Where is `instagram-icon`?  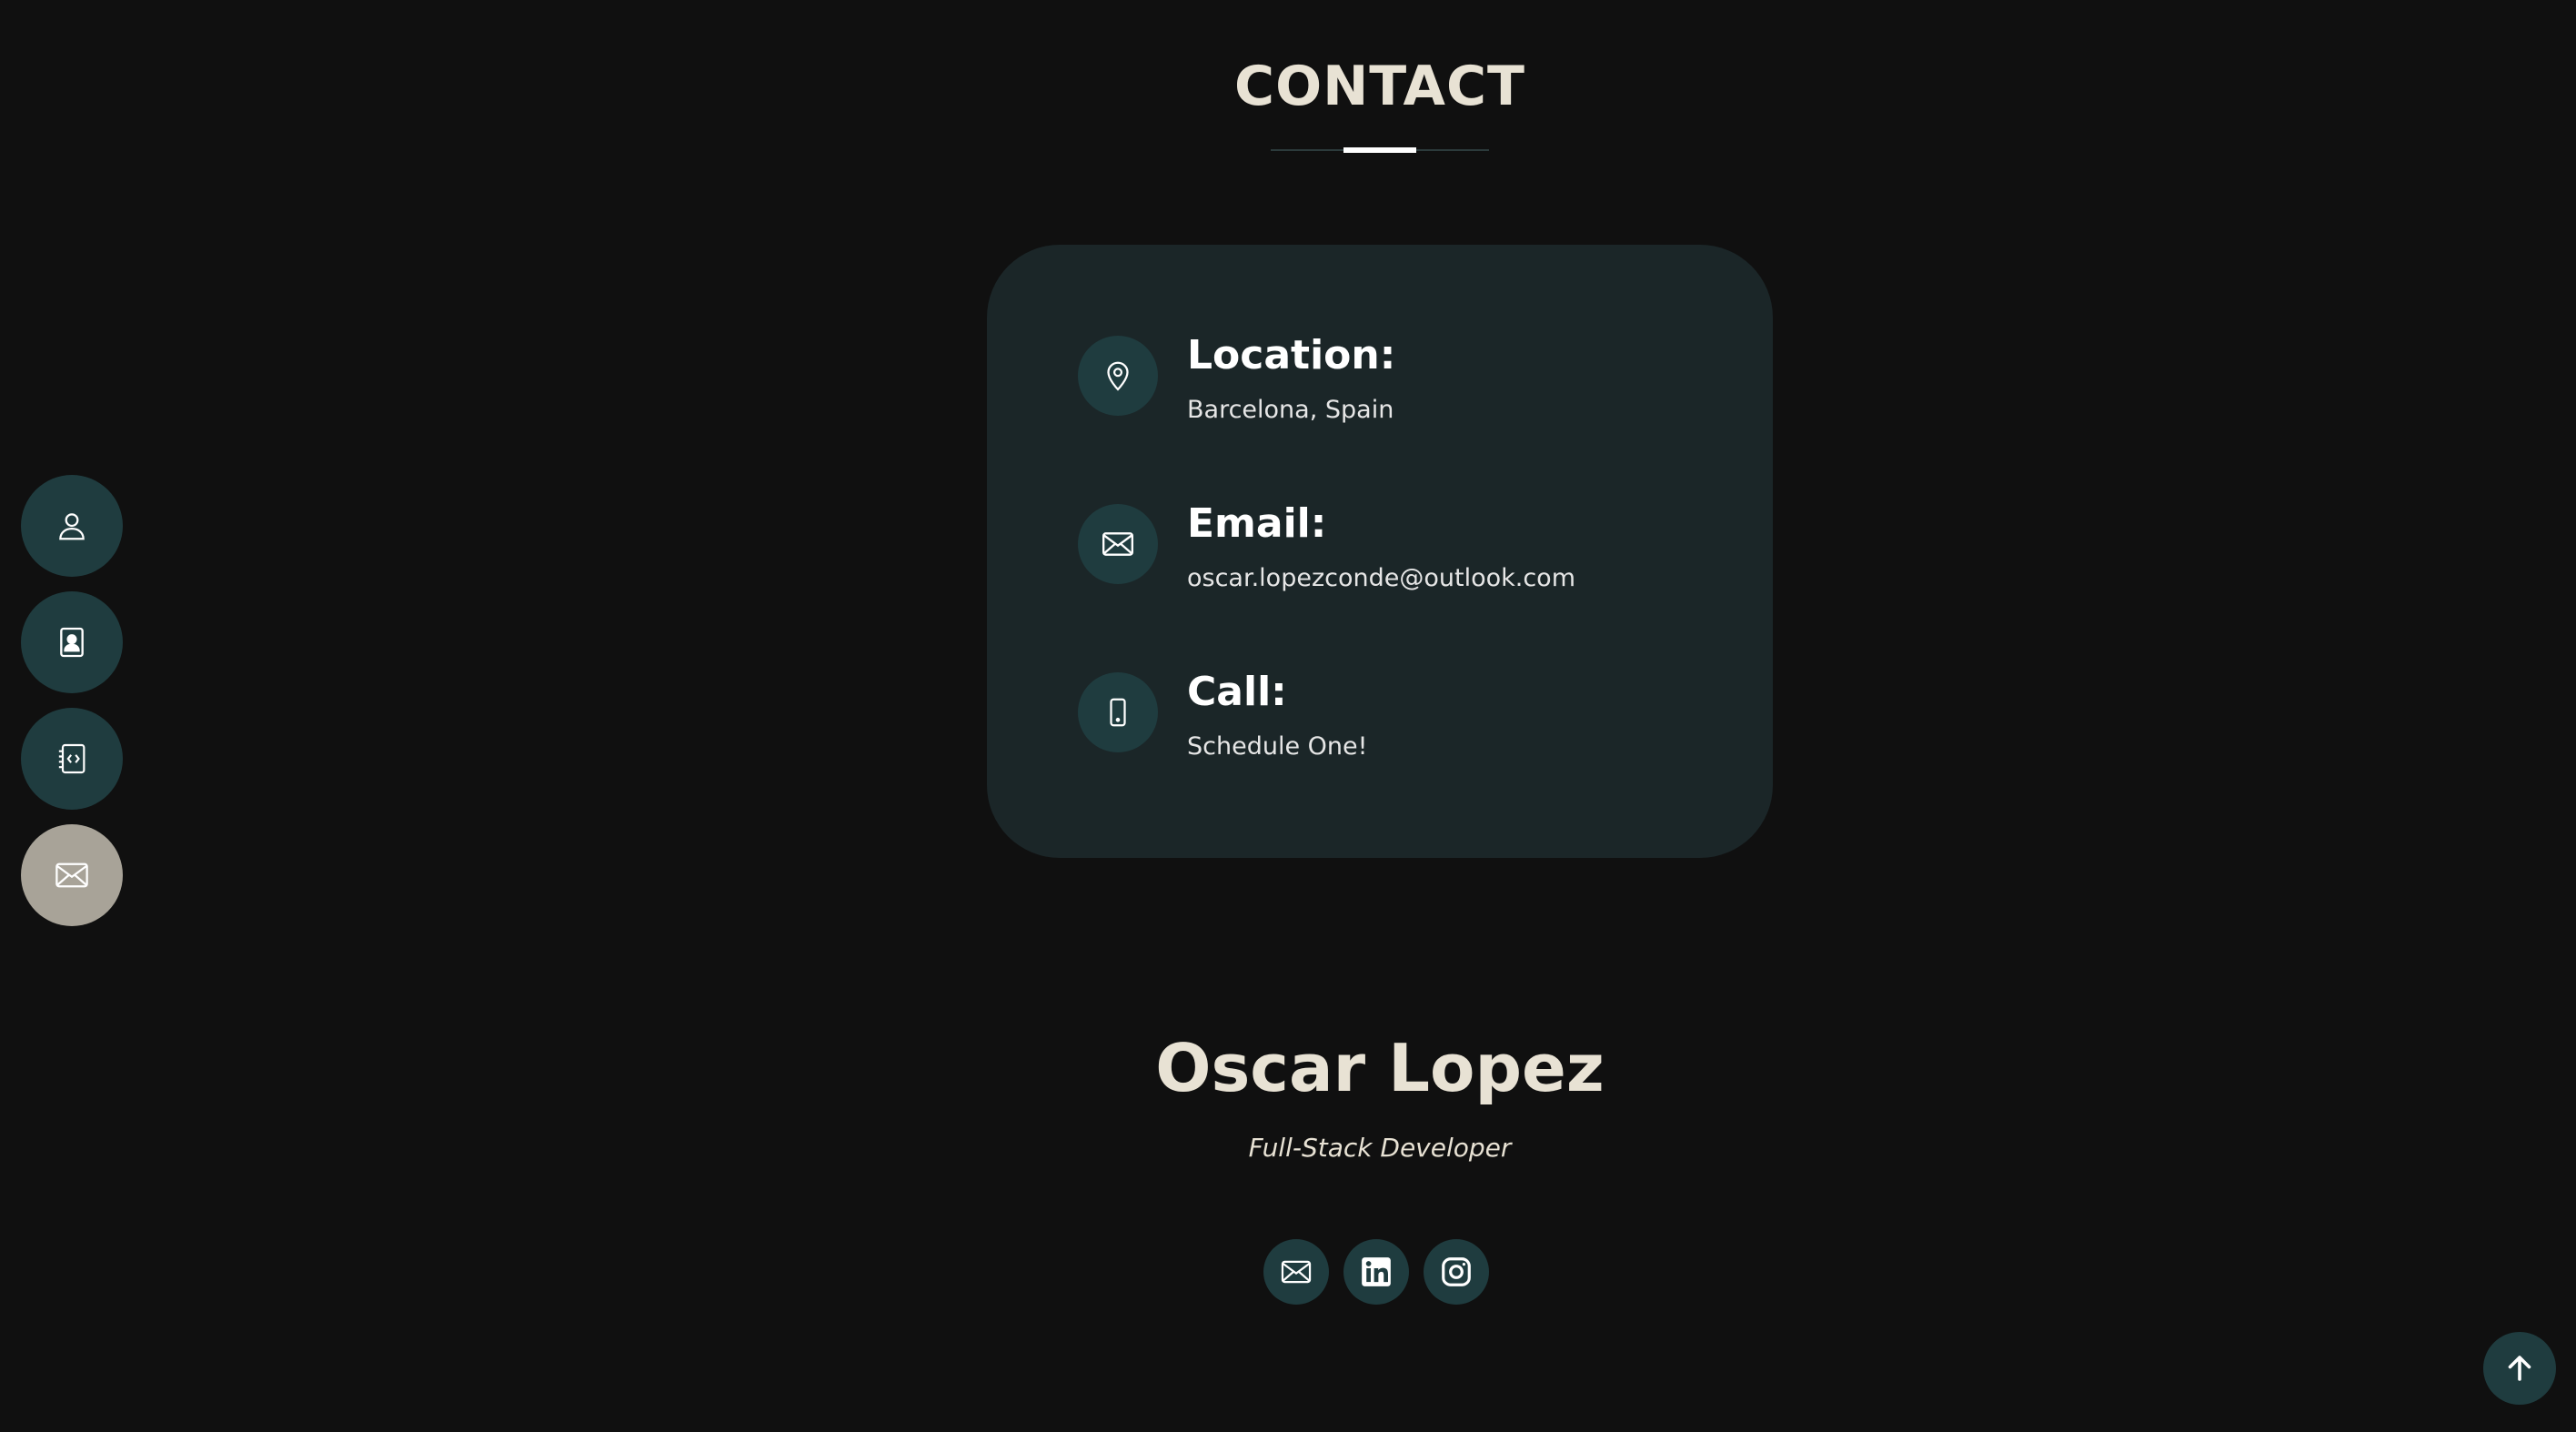
instagram-icon is located at coordinates (1456, 1272).